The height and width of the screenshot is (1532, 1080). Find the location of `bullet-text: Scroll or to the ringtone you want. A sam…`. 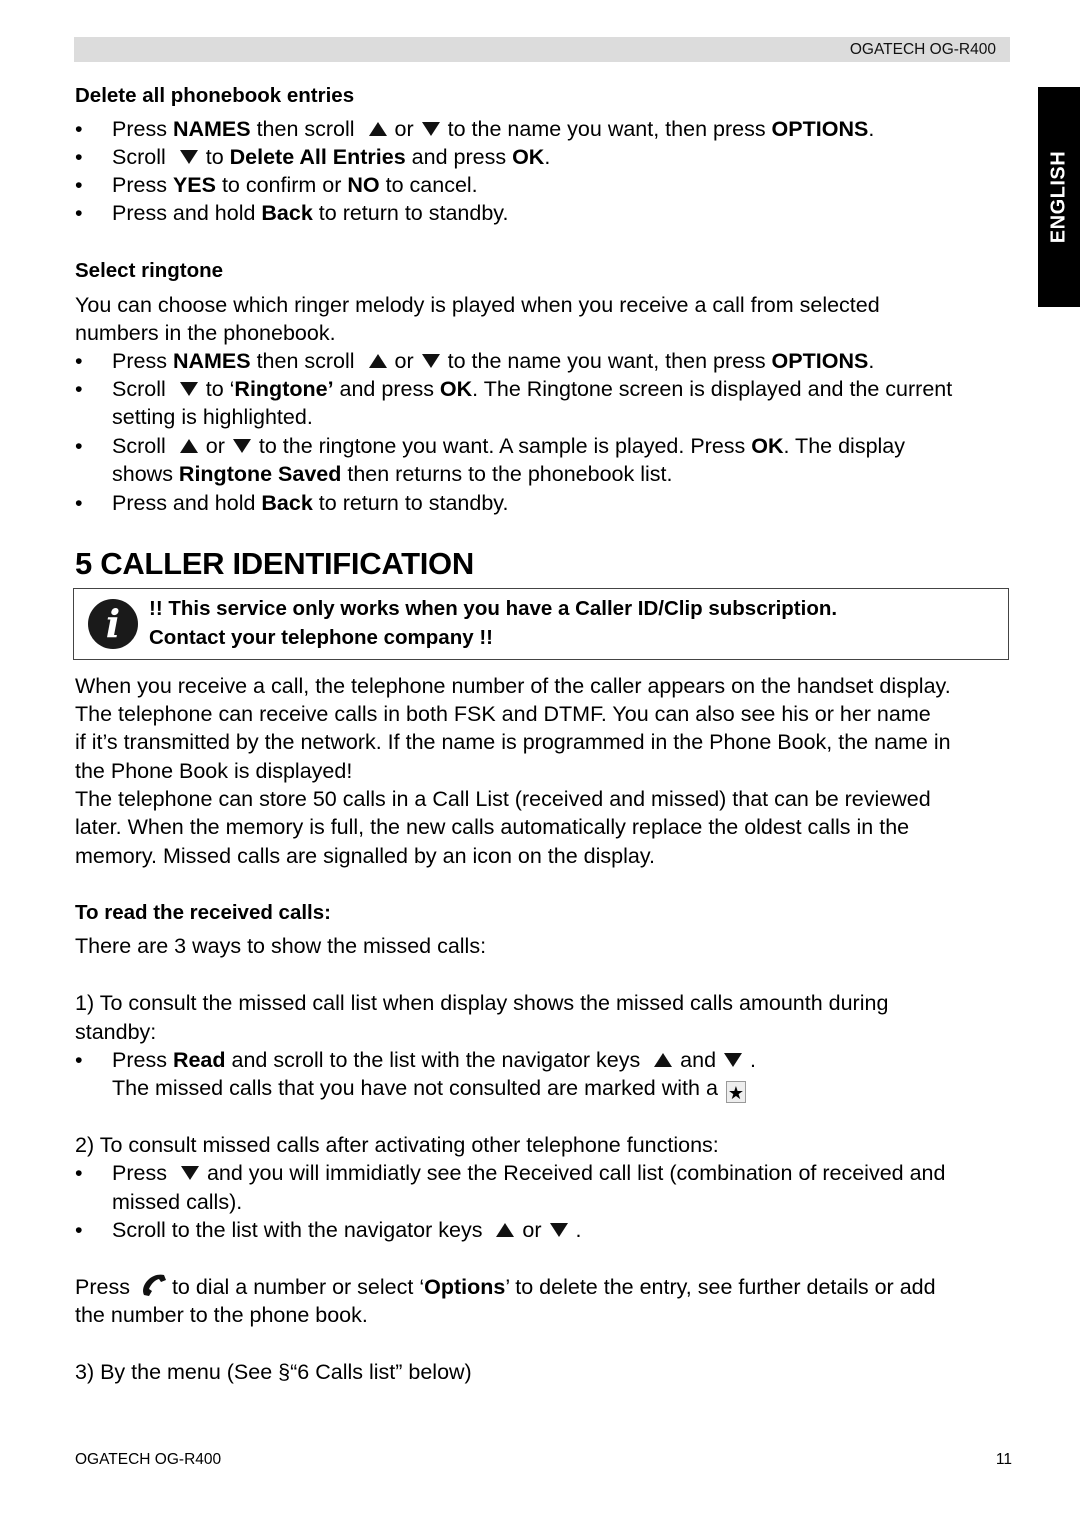

bullet-text: Scroll or to the ringtone you want. A sam… is located at coordinates (509, 446).